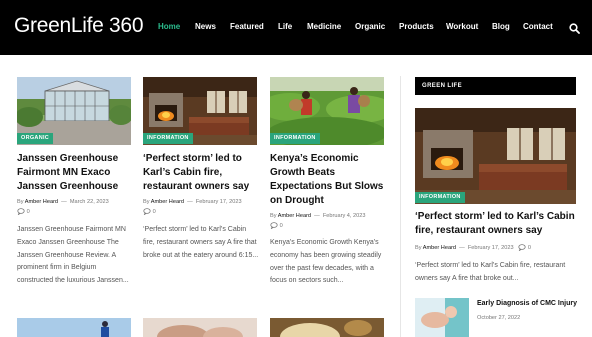  What do you see at coordinates (327, 327) in the screenshot?
I see `food-image` at bounding box center [327, 327].